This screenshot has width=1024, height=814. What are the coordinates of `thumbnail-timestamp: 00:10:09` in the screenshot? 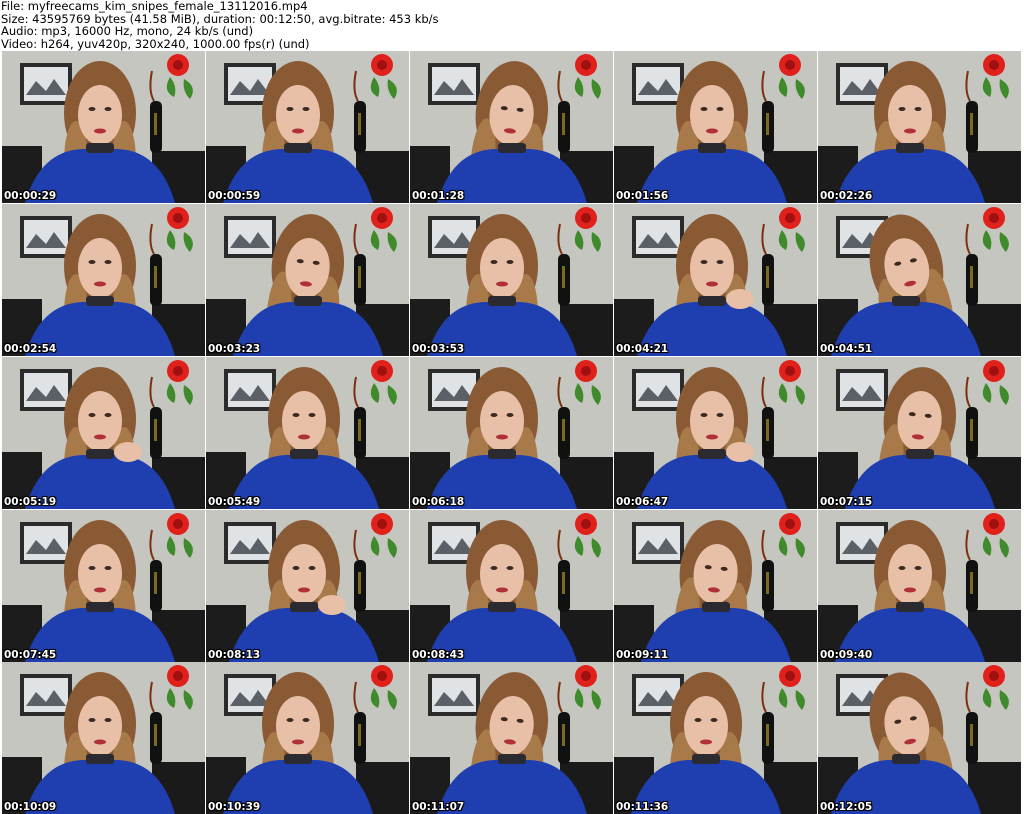 It's located at (30, 807).